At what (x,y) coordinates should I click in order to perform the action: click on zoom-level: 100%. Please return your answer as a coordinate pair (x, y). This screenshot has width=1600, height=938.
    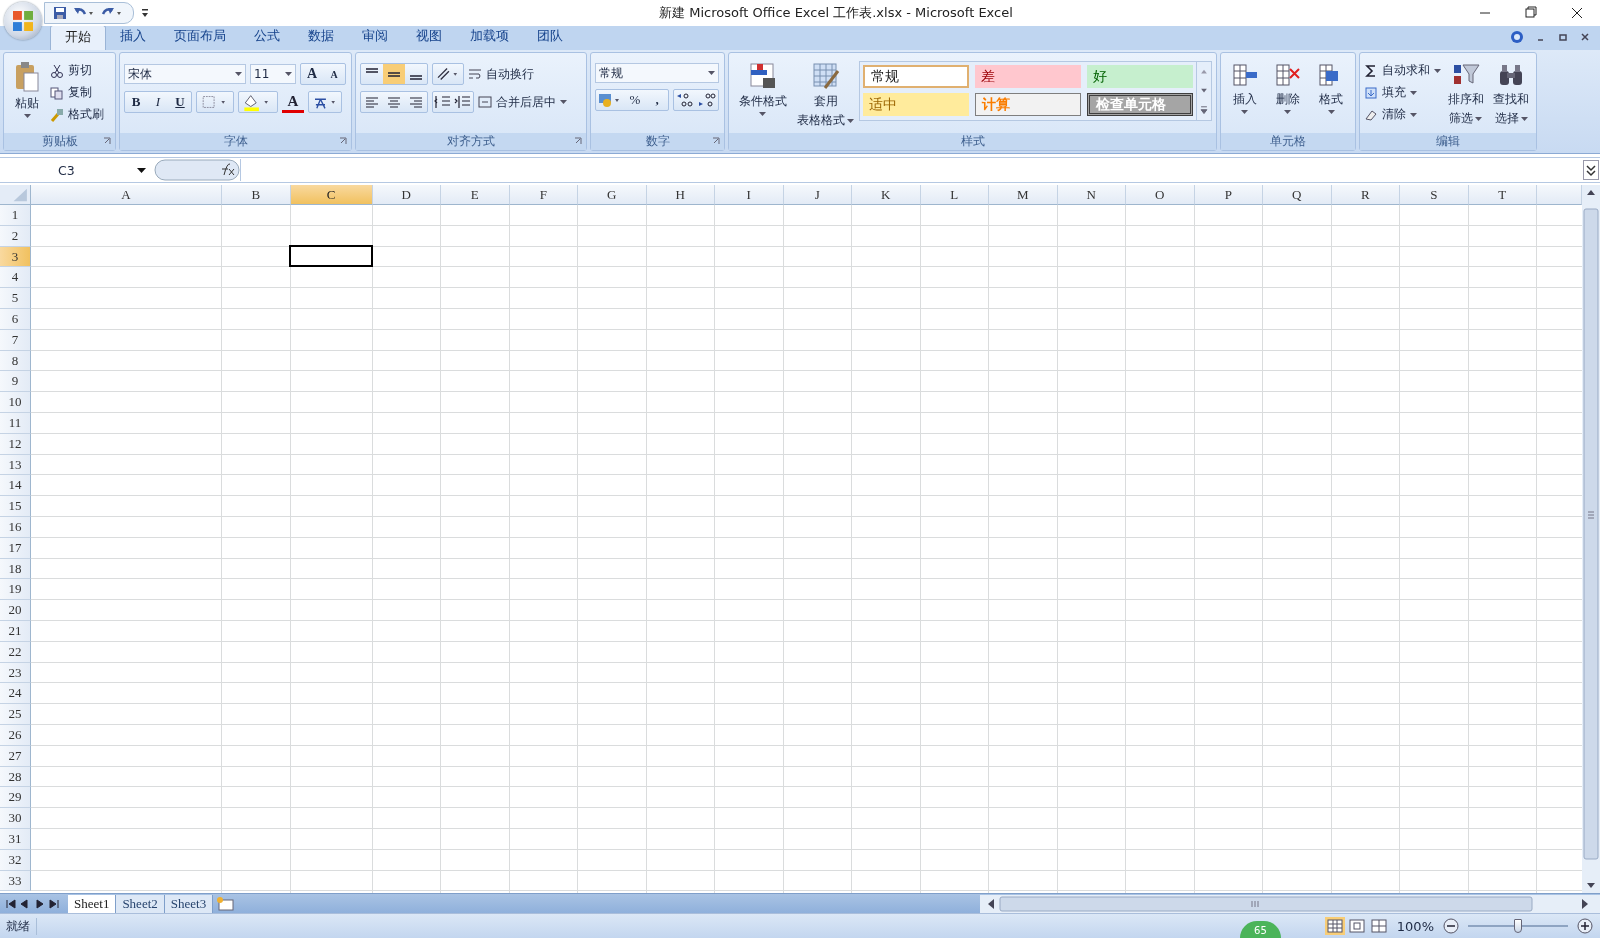
    Looking at the image, I should click on (1415, 926).